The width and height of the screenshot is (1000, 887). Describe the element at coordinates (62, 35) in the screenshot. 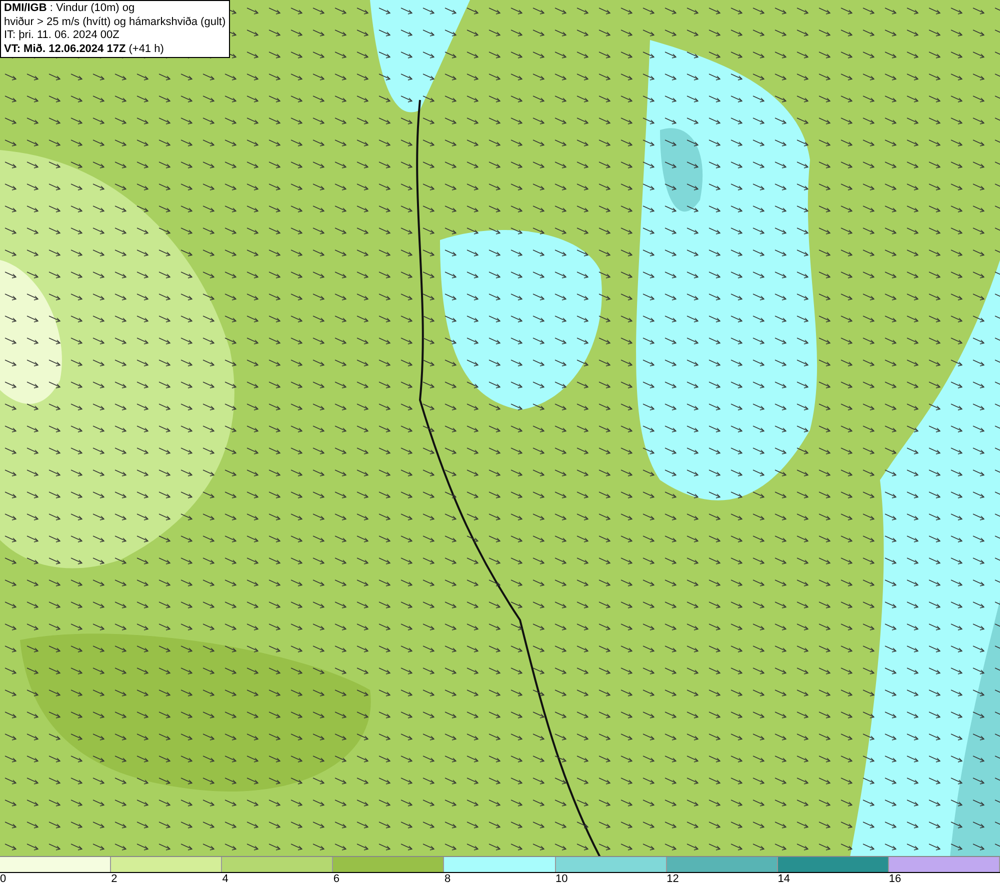

I see `info-text: IT: þri. 11. 06. 2024 00Z` at that location.